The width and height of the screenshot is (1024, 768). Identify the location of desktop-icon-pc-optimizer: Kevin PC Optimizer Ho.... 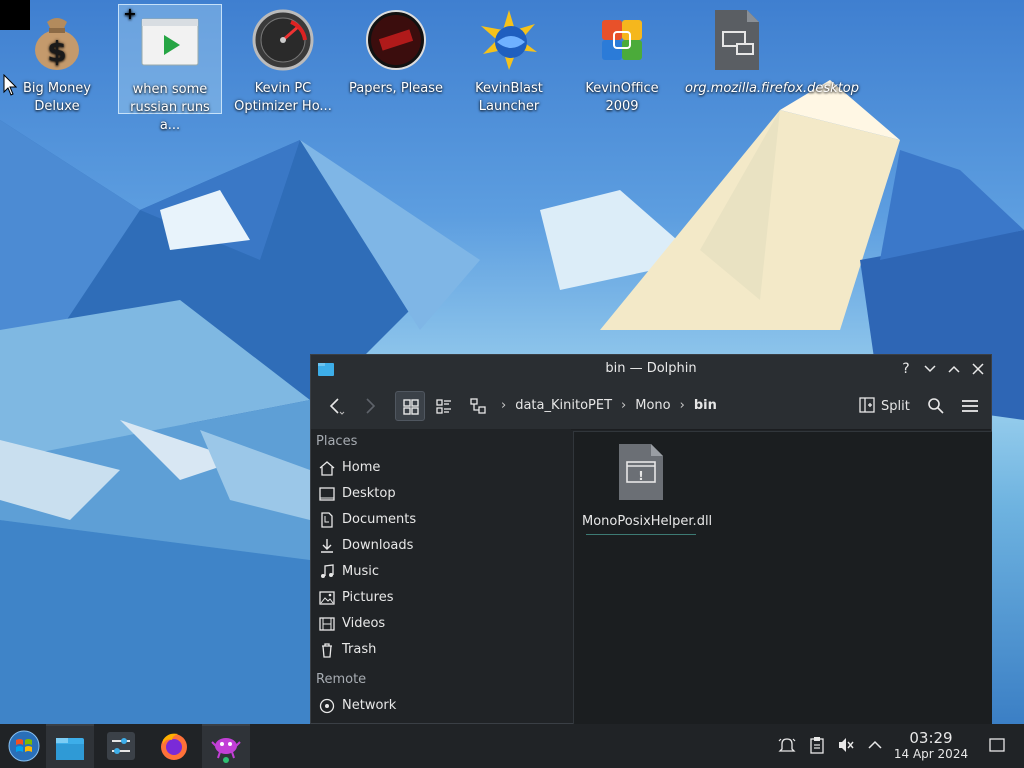
(283, 59).